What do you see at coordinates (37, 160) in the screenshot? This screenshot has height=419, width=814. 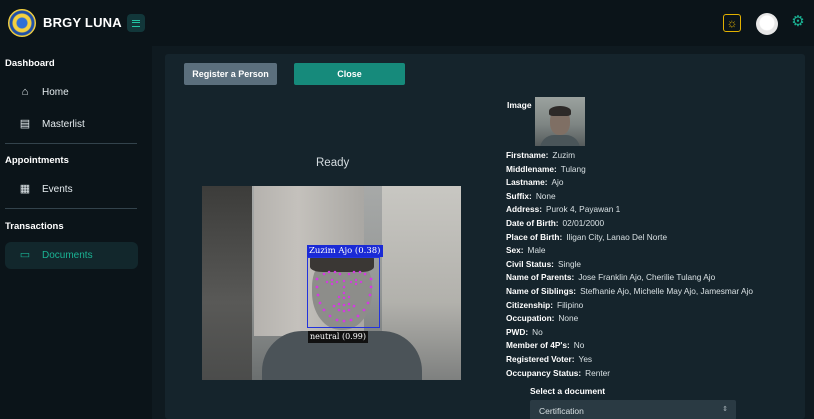 I see `section-appointments: Appointments` at bounding box center [37, 160].